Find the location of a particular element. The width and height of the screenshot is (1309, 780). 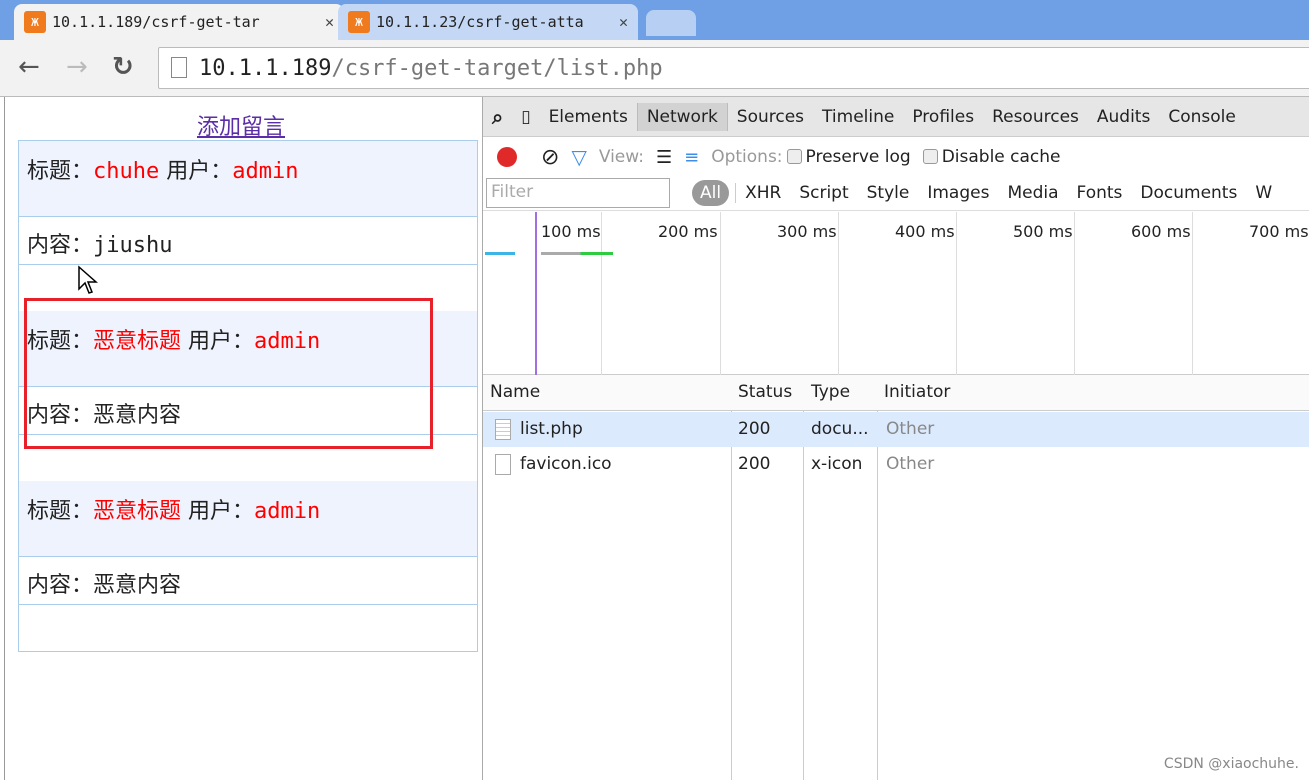

timeline-tick: 200 ms is located at coordinates (659, 293).